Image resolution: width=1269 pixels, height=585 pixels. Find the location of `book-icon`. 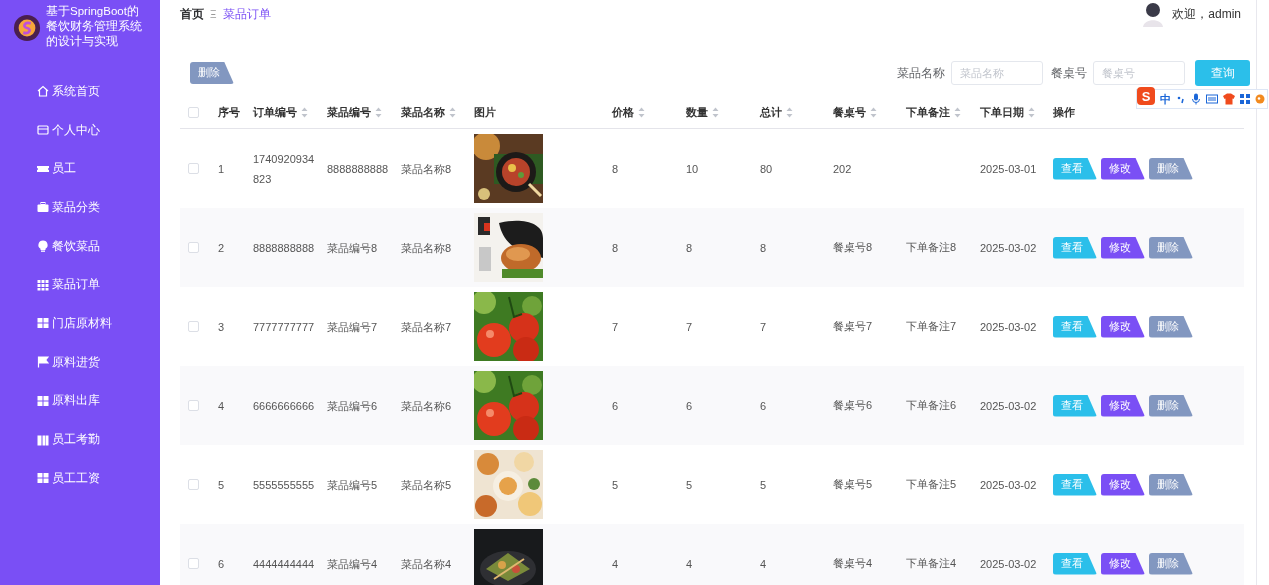

book-icon is located at coordinates (43, 439).